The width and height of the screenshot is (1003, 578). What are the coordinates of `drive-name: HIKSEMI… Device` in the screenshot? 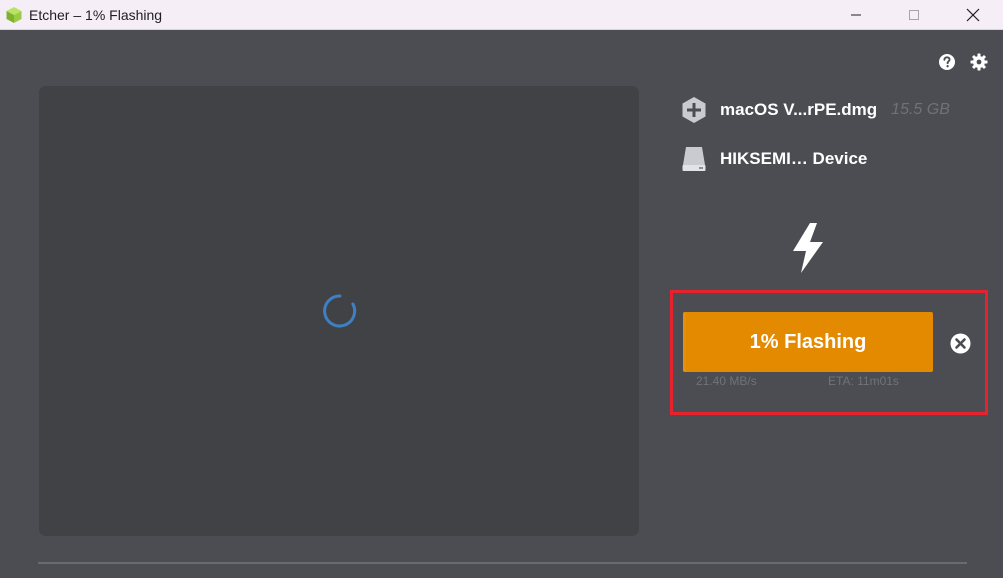 It's located at (794, 158).